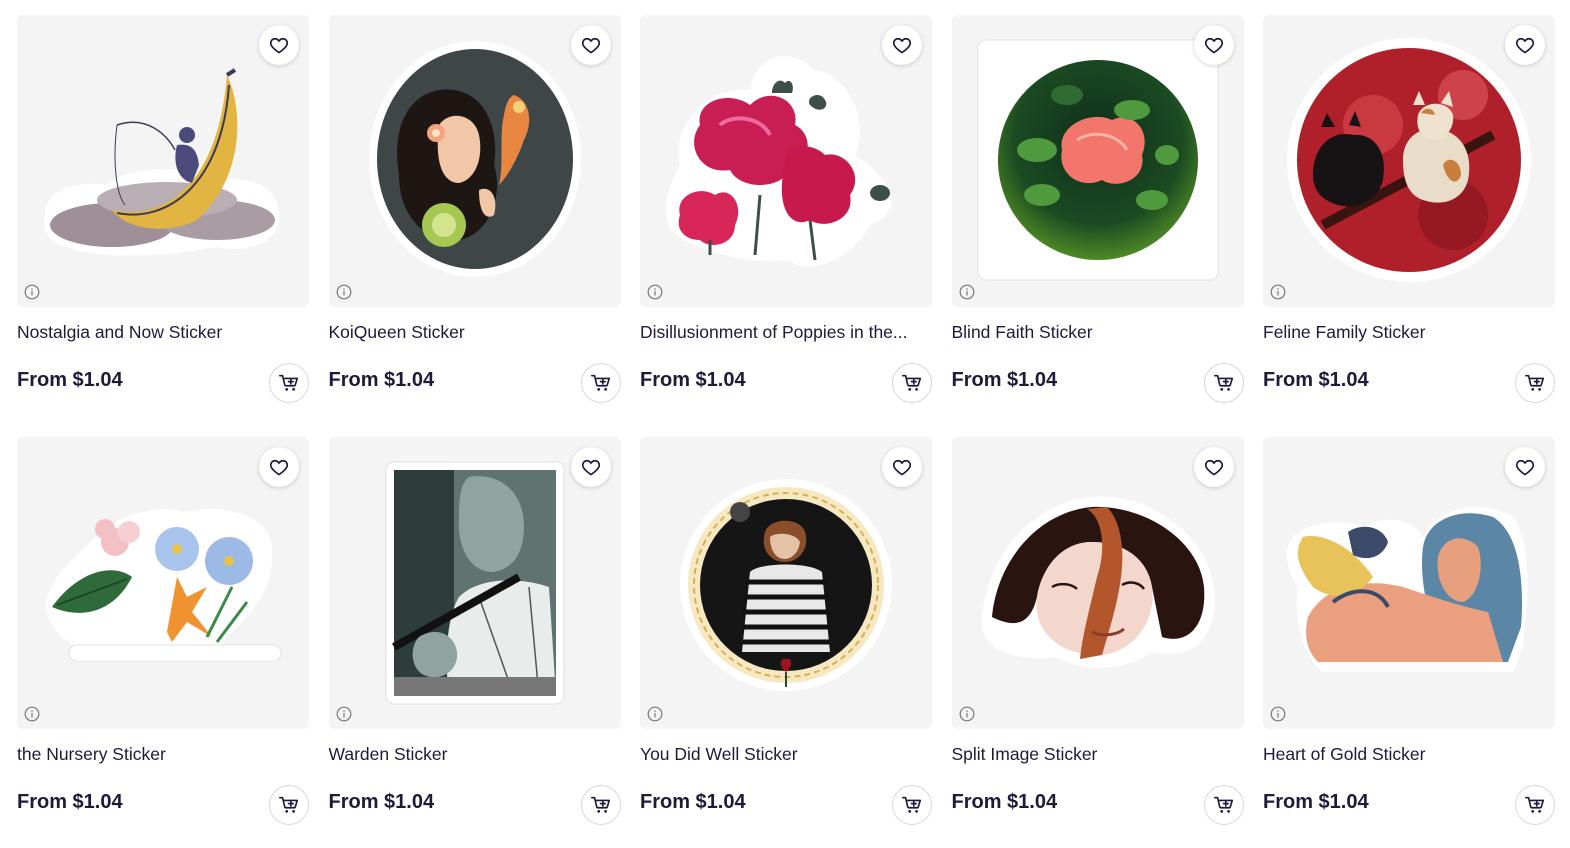  What do you see at coordinates (1409, 754) in the screenshot?
I see `product-title: Heart of Gold Sticker` at bounding box center [1409, 754].